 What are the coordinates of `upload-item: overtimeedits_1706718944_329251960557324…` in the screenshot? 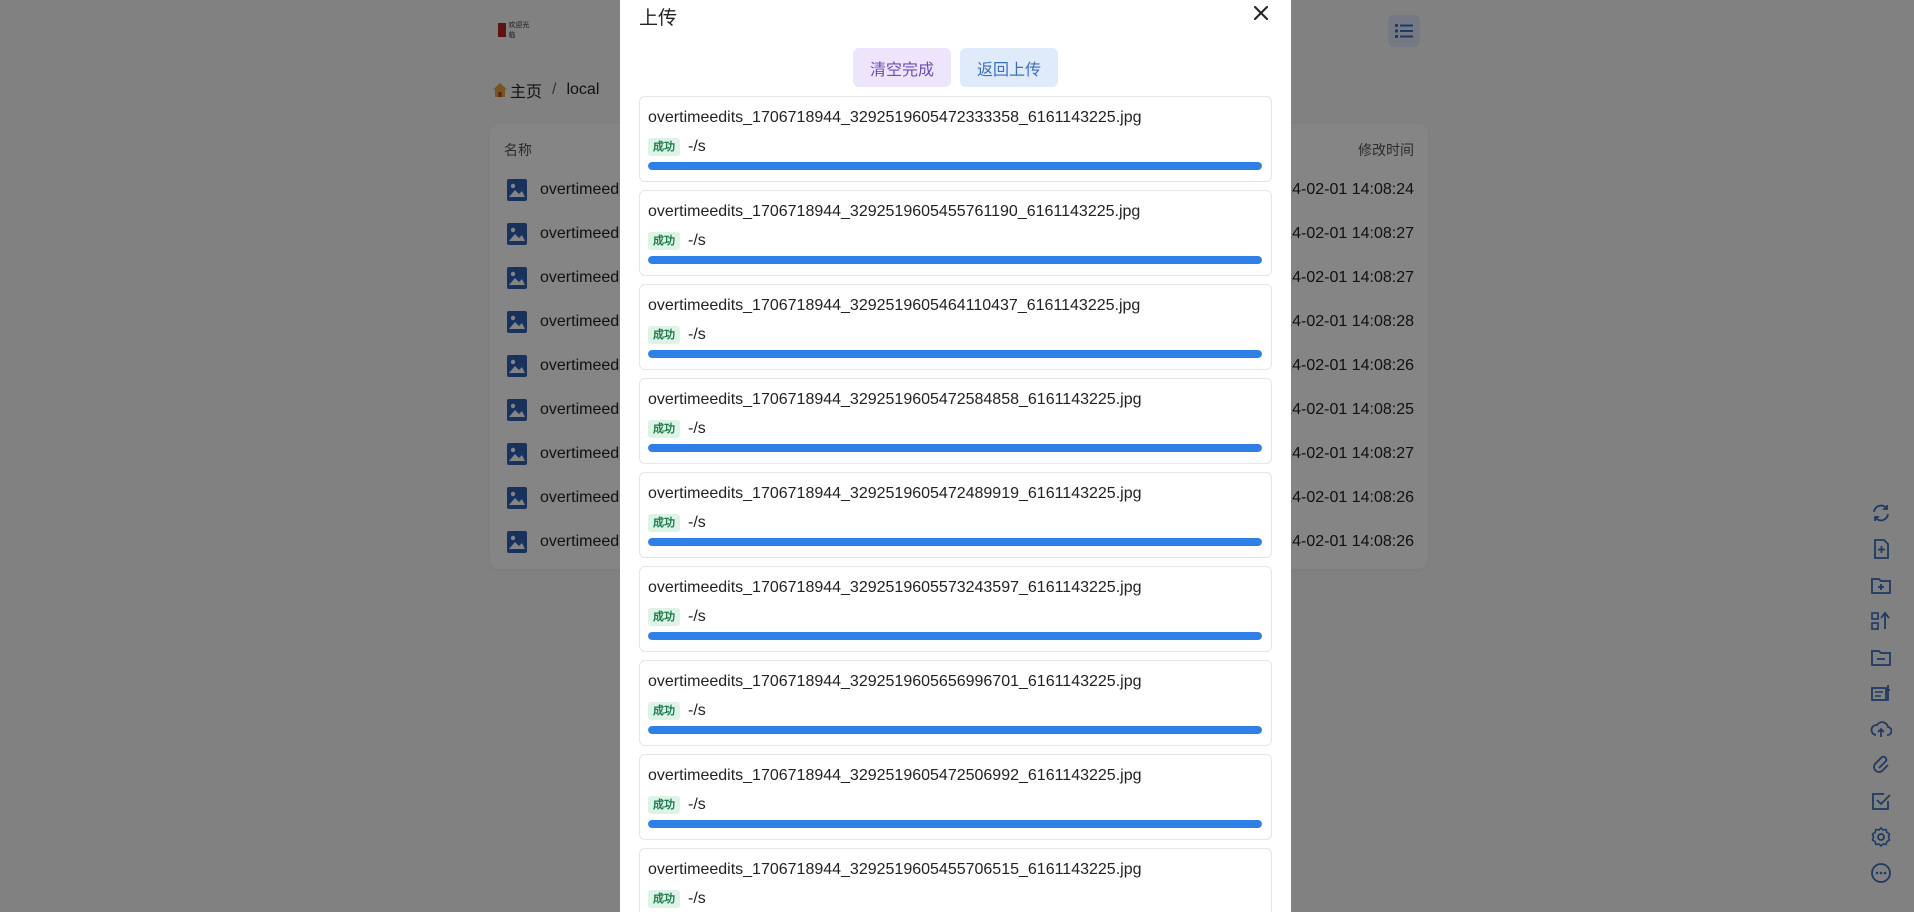 It's located at (955, 609).